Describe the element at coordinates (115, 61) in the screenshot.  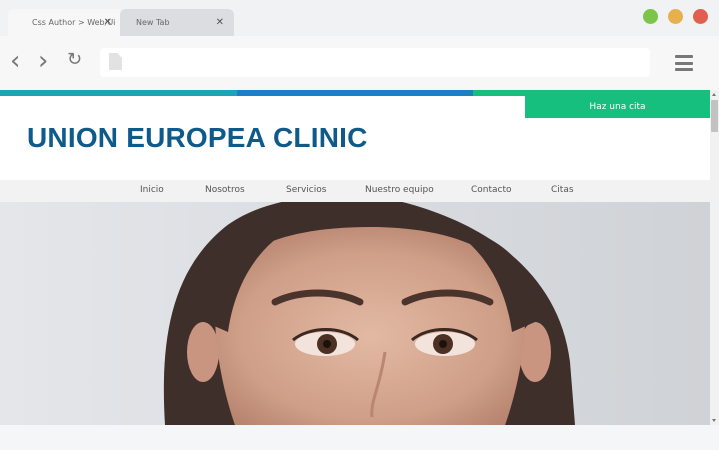
I see `page-icon` at that location.